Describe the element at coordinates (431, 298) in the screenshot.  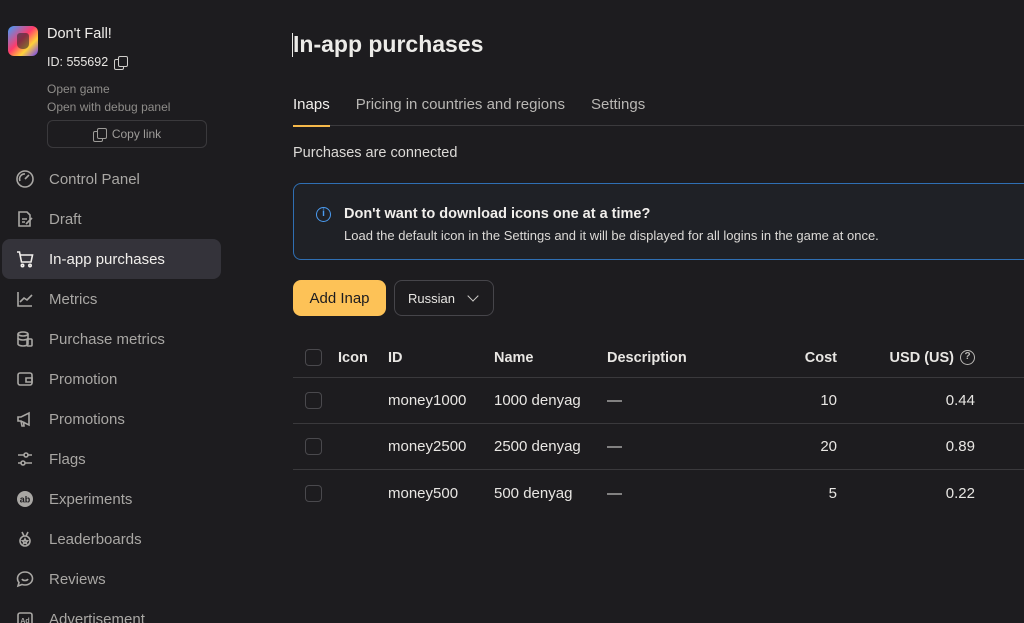
I see `language-value: Russian` at that location.